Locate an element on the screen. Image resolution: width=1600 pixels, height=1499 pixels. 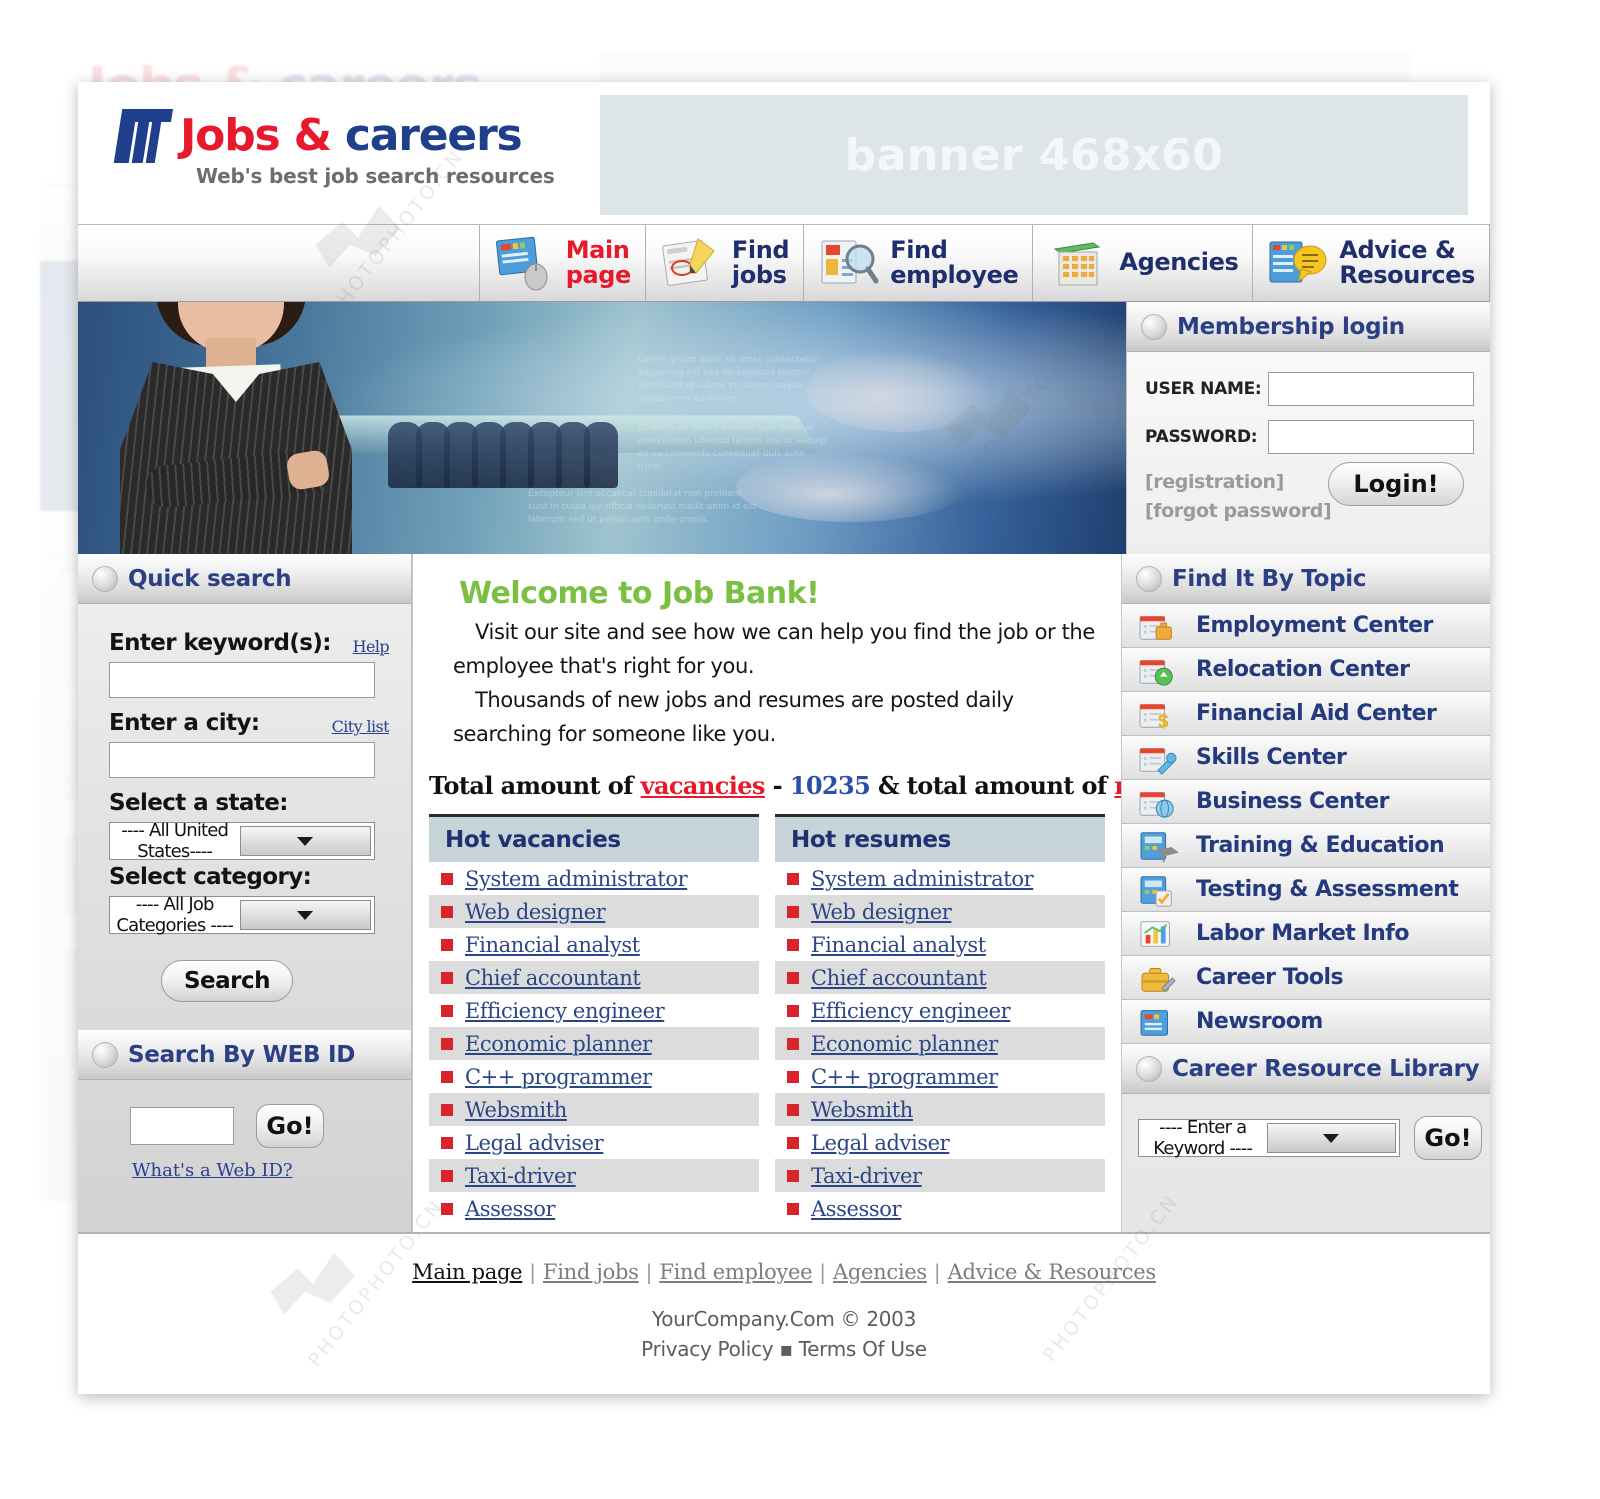
hot-vacancies-title: Hot vacancies is located at coordinates (594, 838).